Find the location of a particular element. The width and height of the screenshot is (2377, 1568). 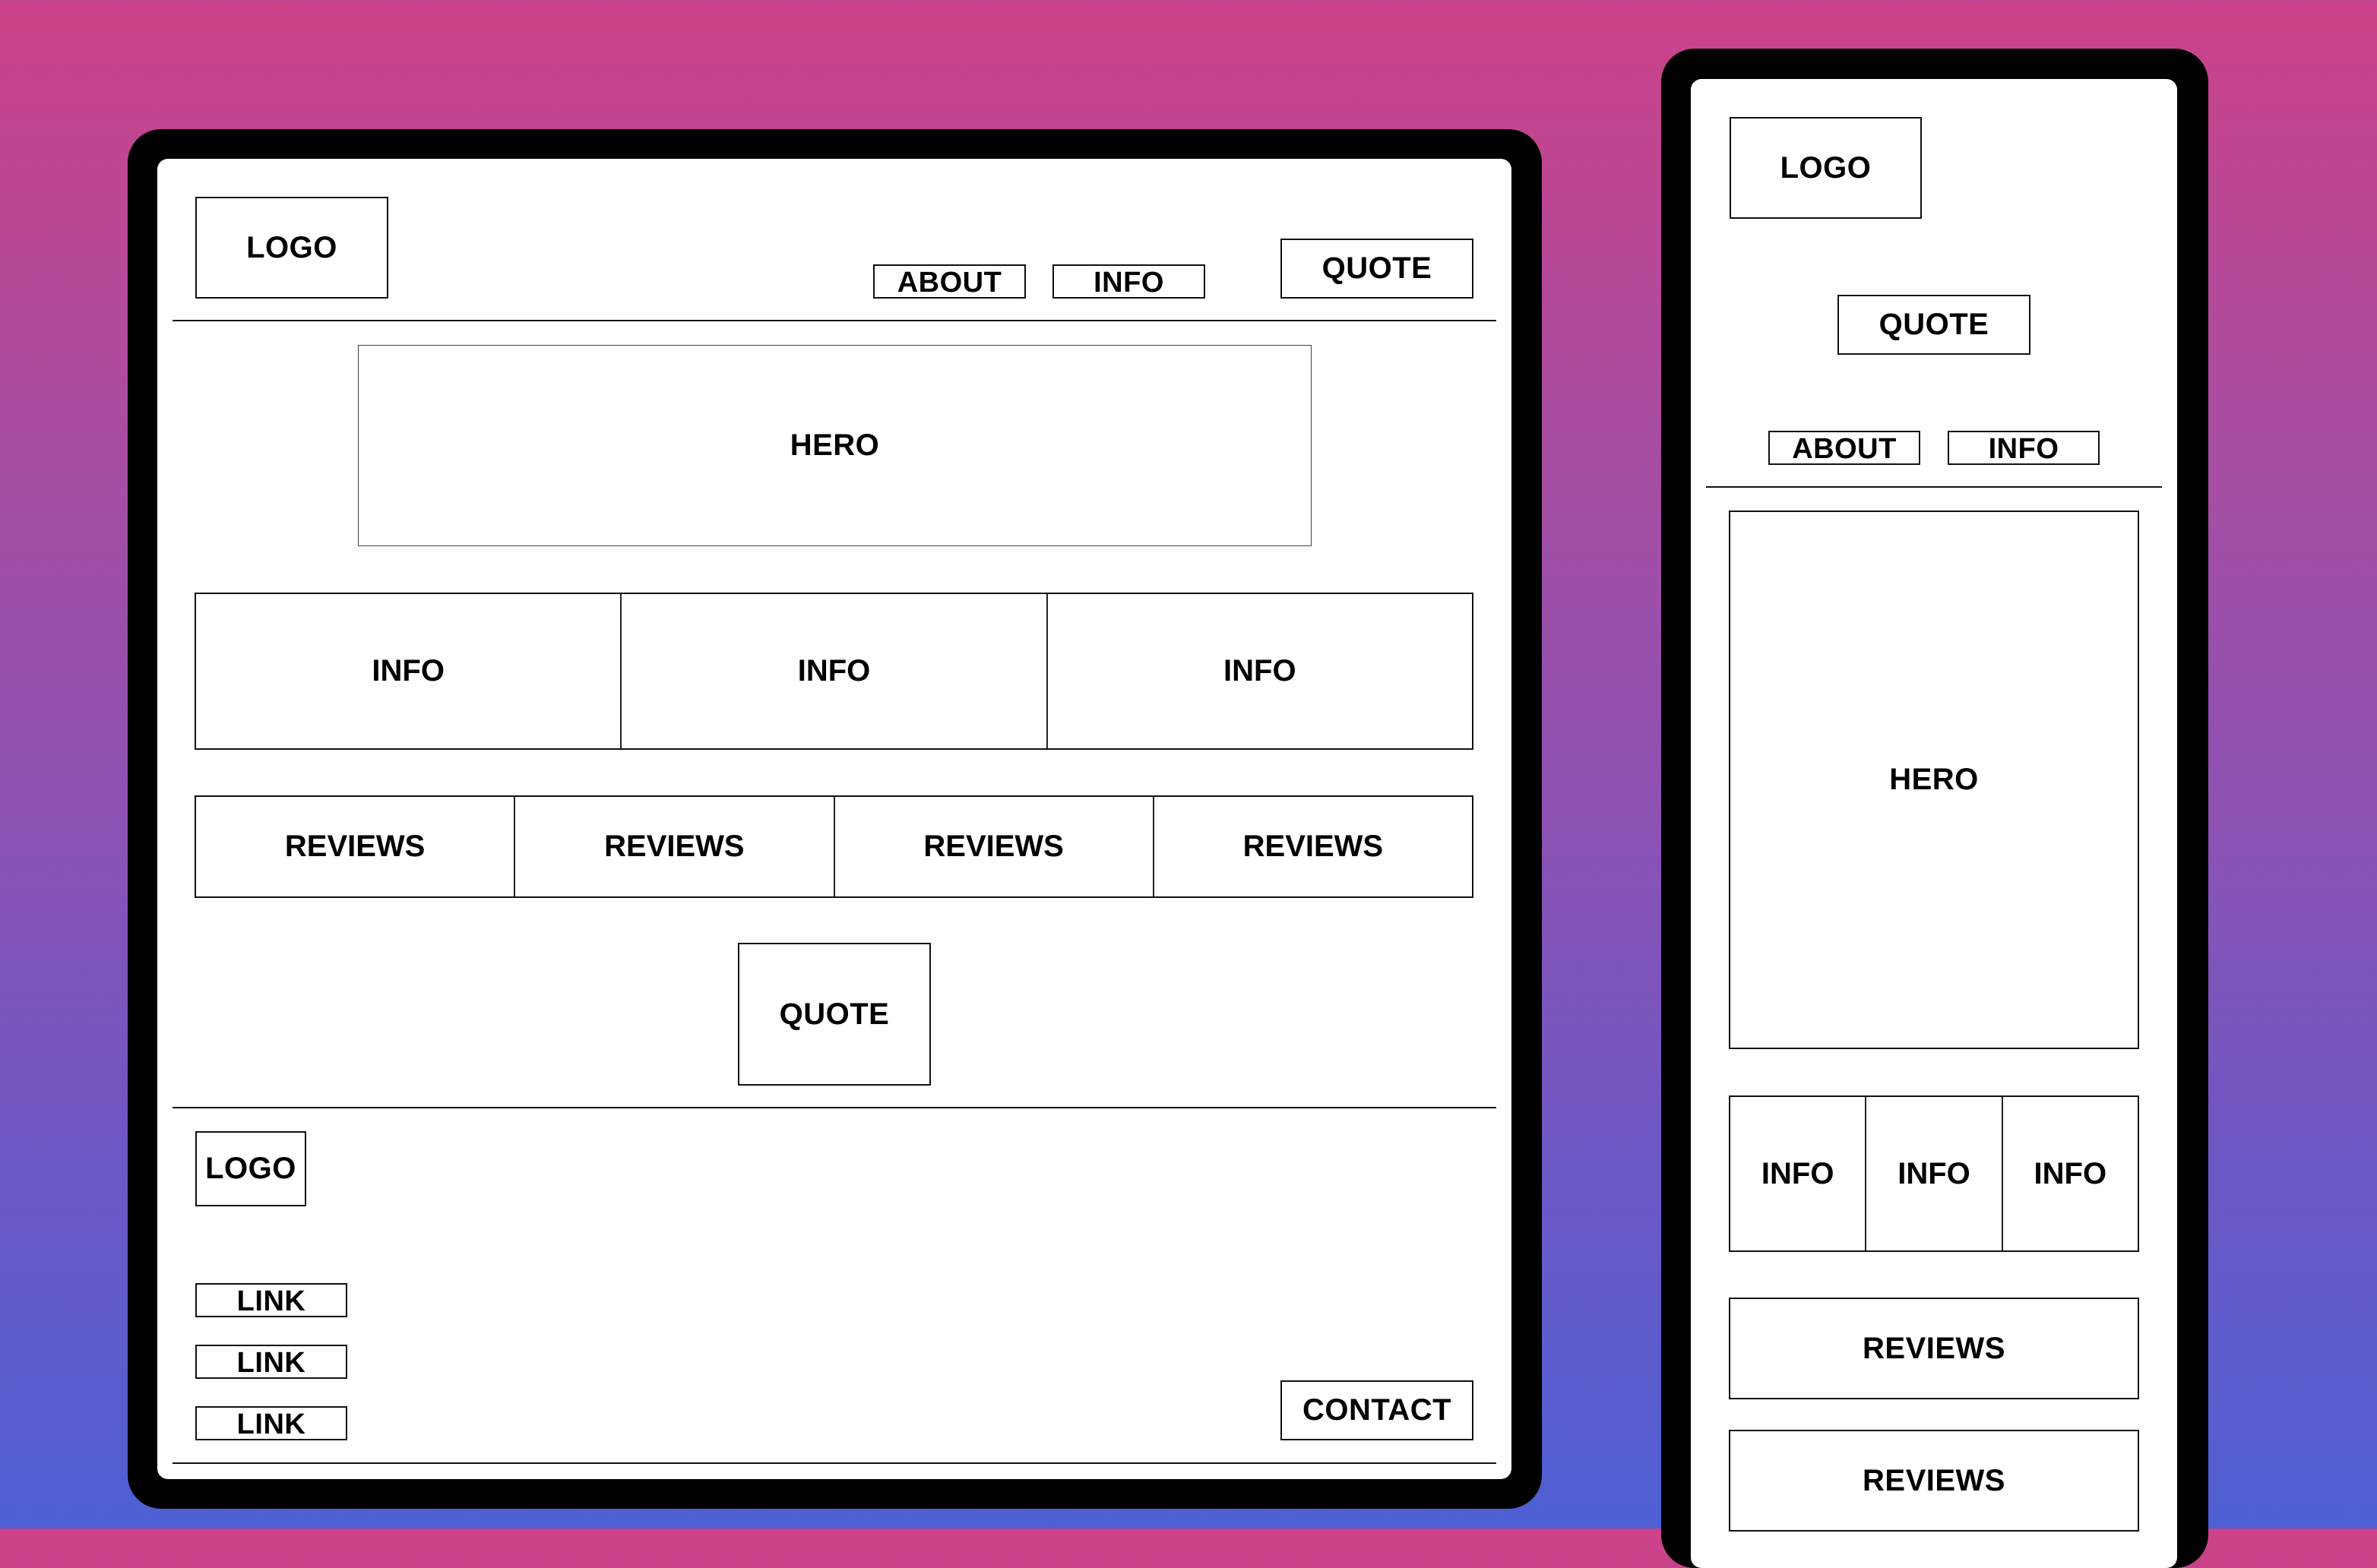

mobile-nav-about-label: ABOUT is located at coordinates (1844, 449).